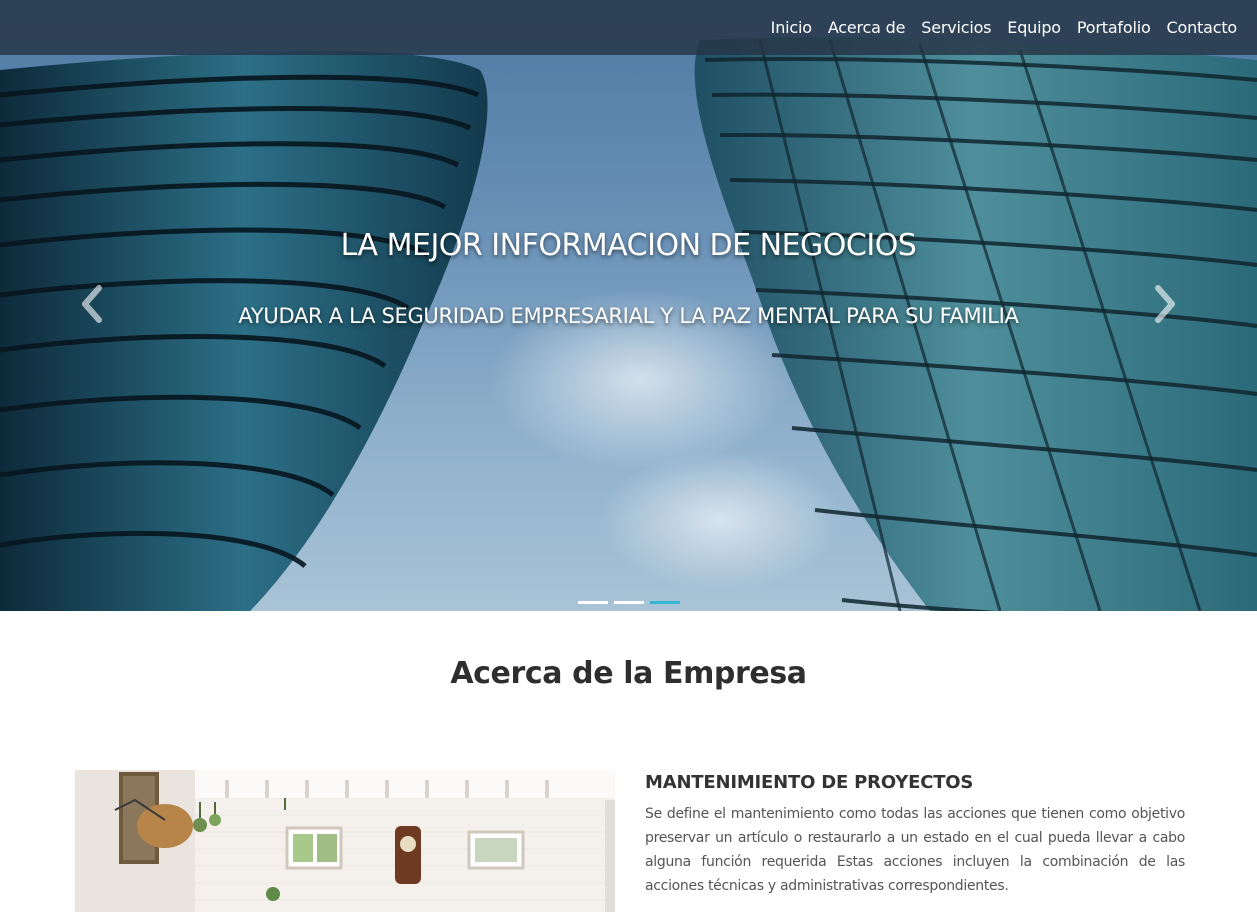 The height and width of the screenshot is (912, 1257). What do you see at coordinates (809, 782) in the screenshot?
I see `about-subsection-title: MANTENIMIENTO DE PROYECTOS` at bounding box center [809, 782].